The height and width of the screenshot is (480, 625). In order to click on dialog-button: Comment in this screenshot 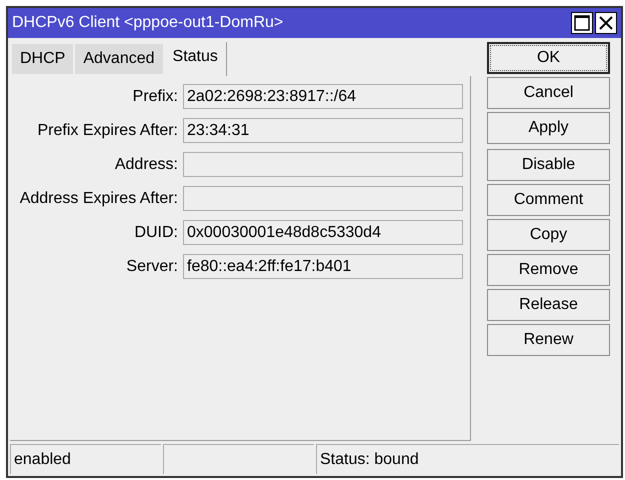, I will do `click(548, 200)`.